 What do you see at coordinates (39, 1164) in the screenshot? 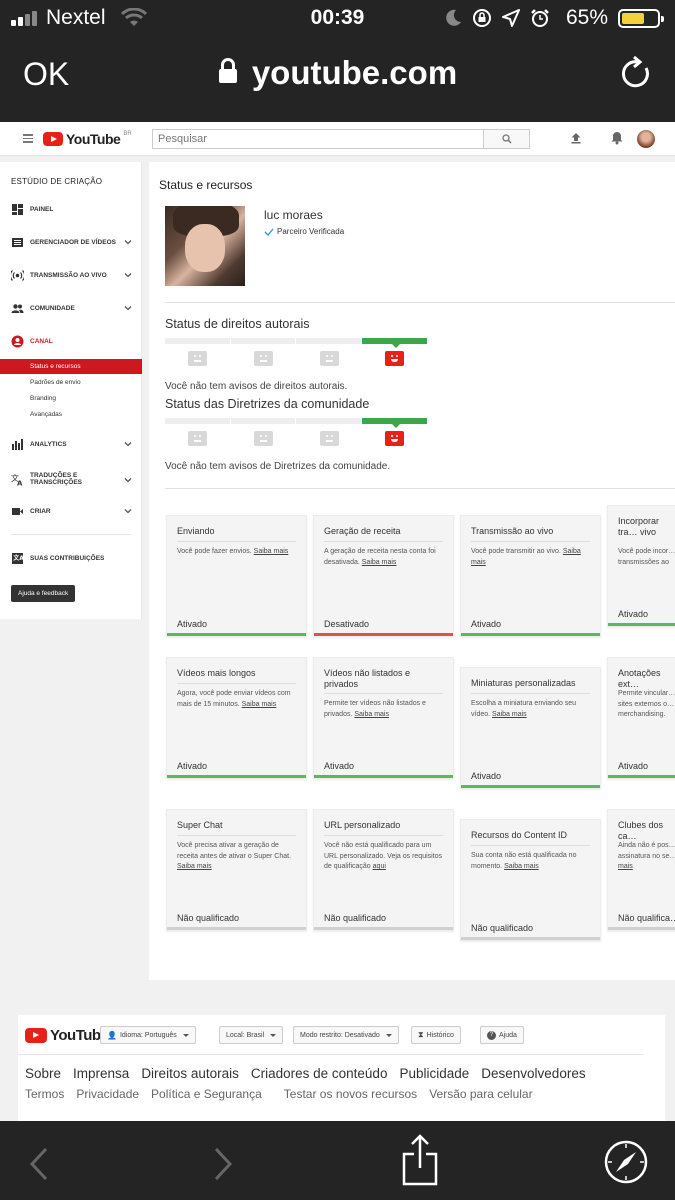
I see `back-icon` at bounding box center [39, 1164].